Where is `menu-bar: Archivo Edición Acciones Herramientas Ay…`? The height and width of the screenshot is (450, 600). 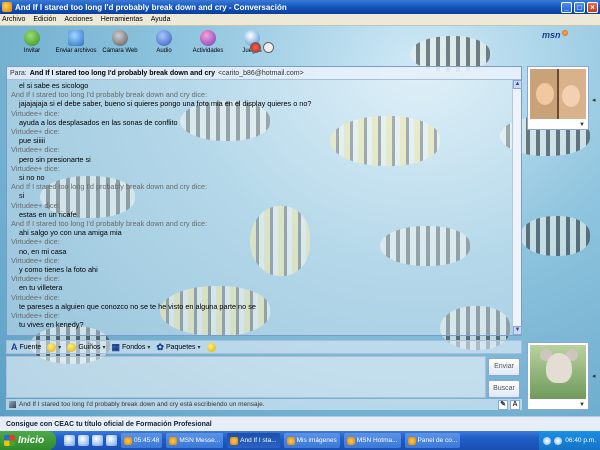
menu-bar: Archivo Edición Acciones Herramientas Ay… is located at coordinates (300, 20).